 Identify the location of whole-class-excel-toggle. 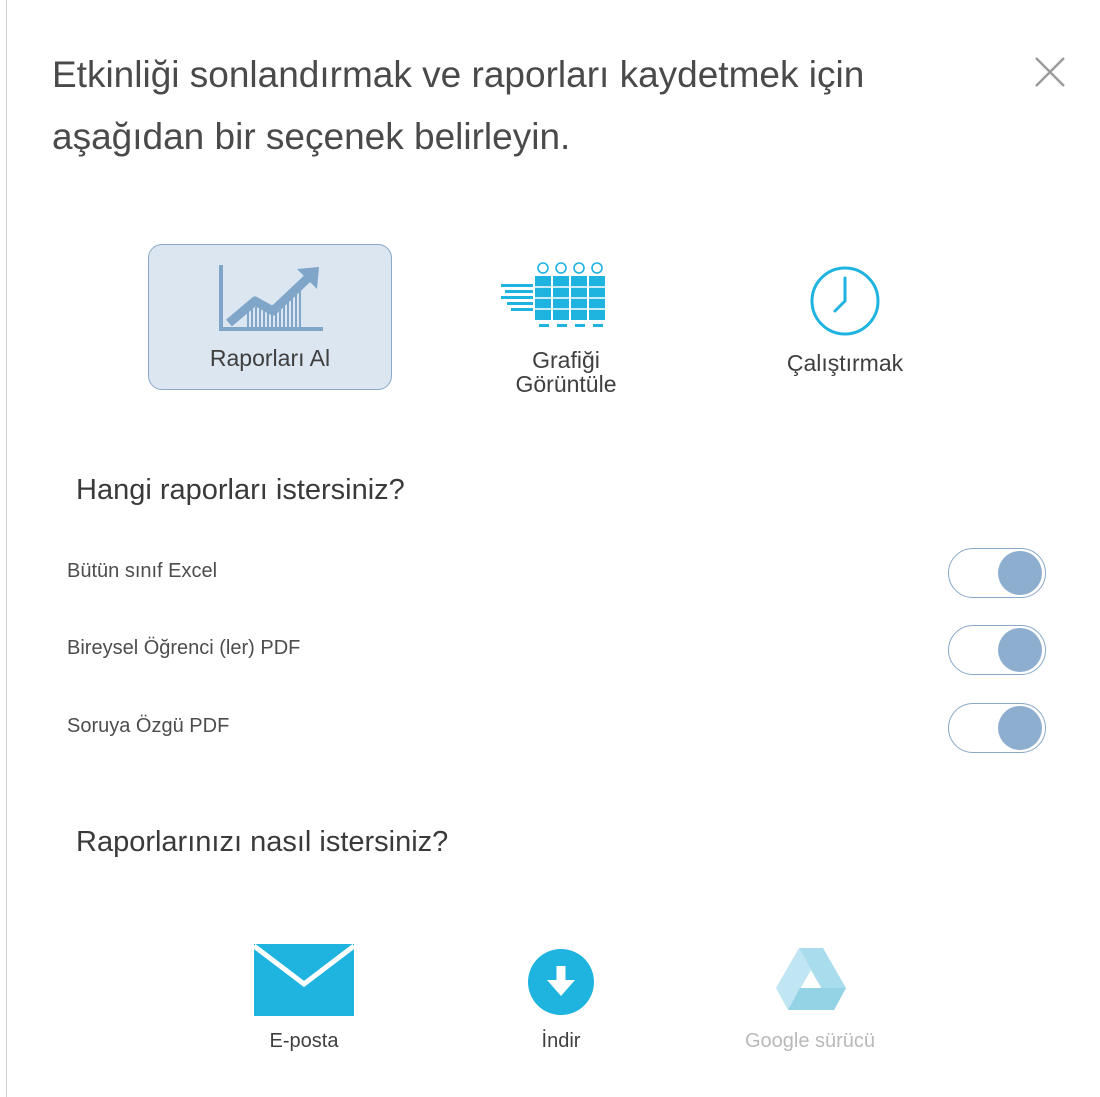
(997, 573).